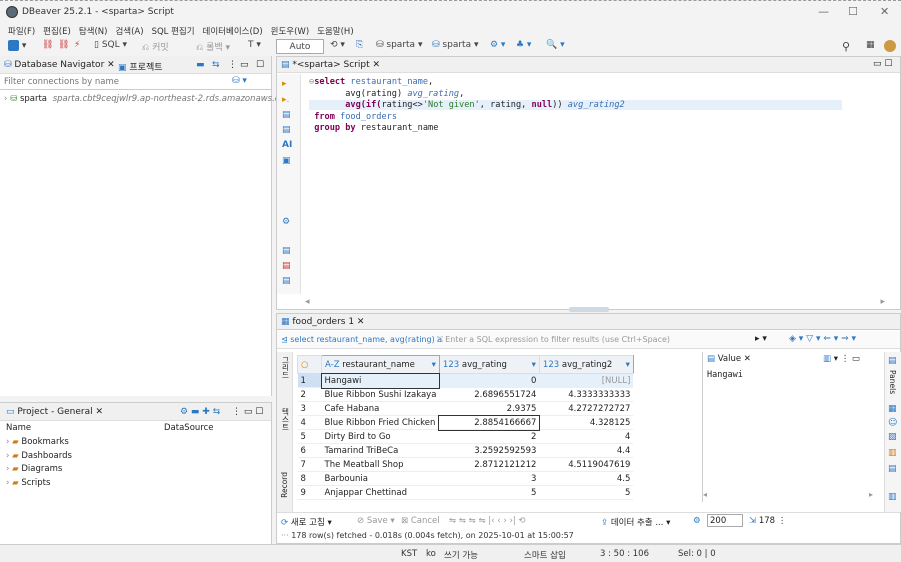  What do you see at coordinates (892, 437) in the screenshot?
I see `calc-icon: ▧` at bounding box center [892, 437].